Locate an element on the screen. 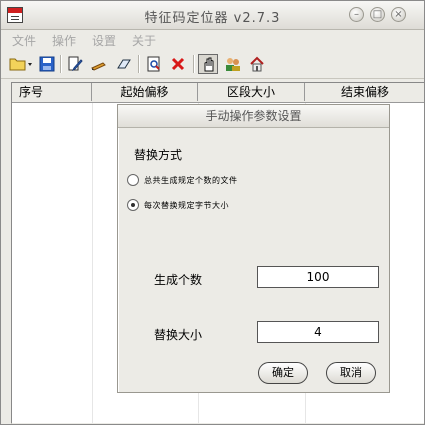  table-header: 序号 起始偏移 区段大小 结束偏移 is located at coordinates (218, 93).